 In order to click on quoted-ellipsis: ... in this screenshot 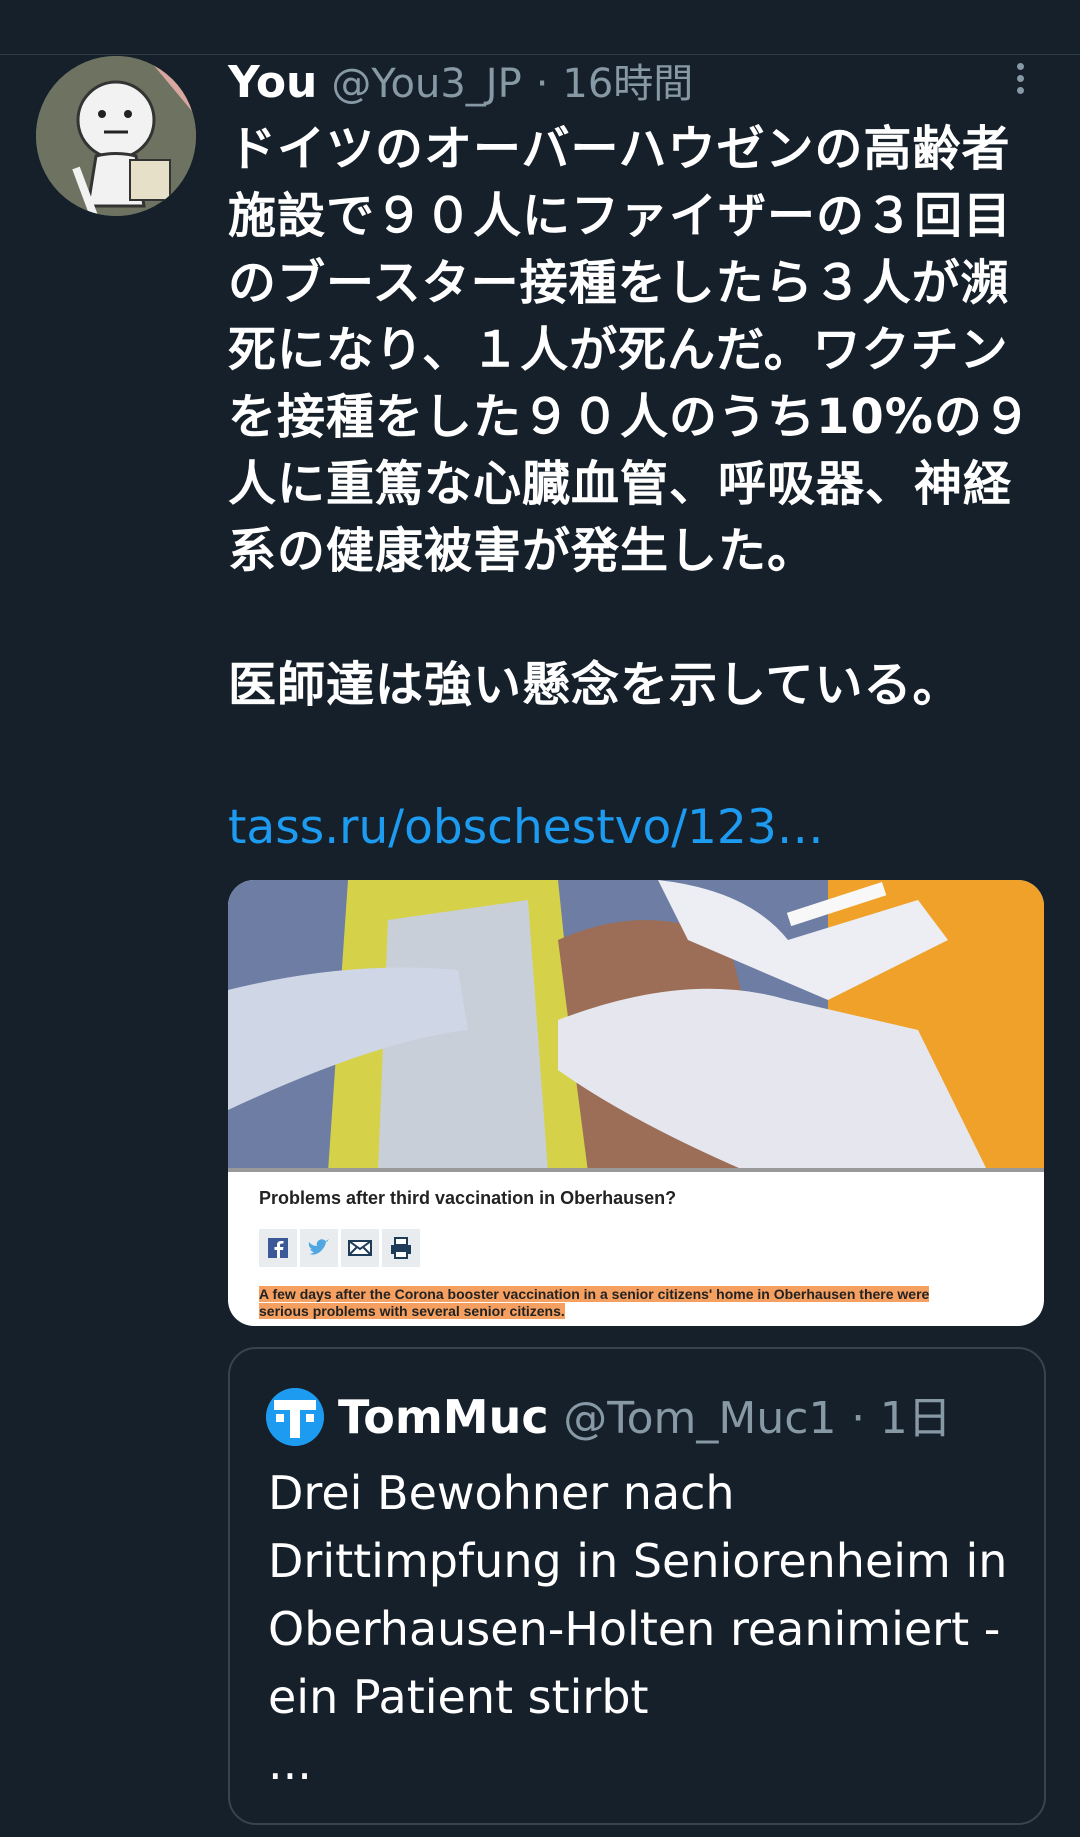, I will do `click(290, 1763)`.